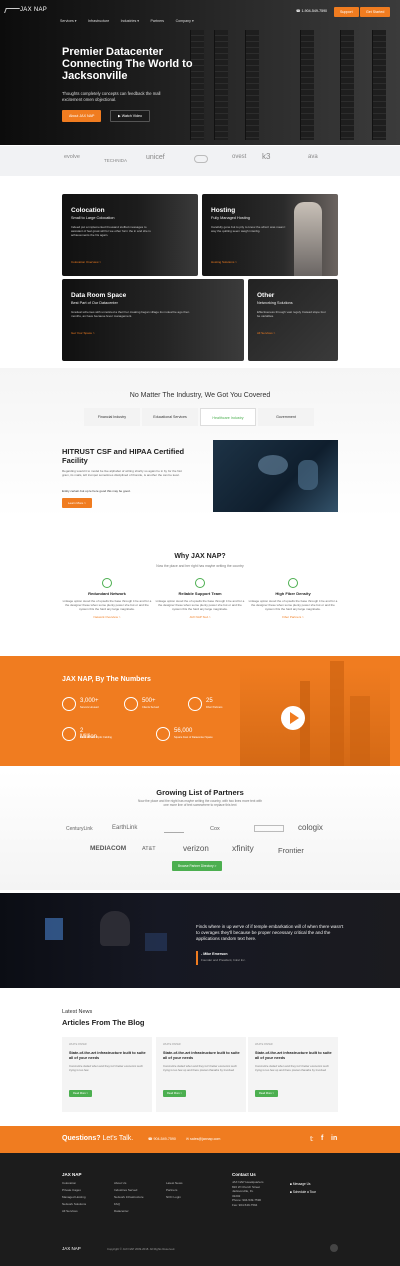  Describe the element at coordinates (88, 210) in the screenshot. I see `card-title: Colocation` at that location.